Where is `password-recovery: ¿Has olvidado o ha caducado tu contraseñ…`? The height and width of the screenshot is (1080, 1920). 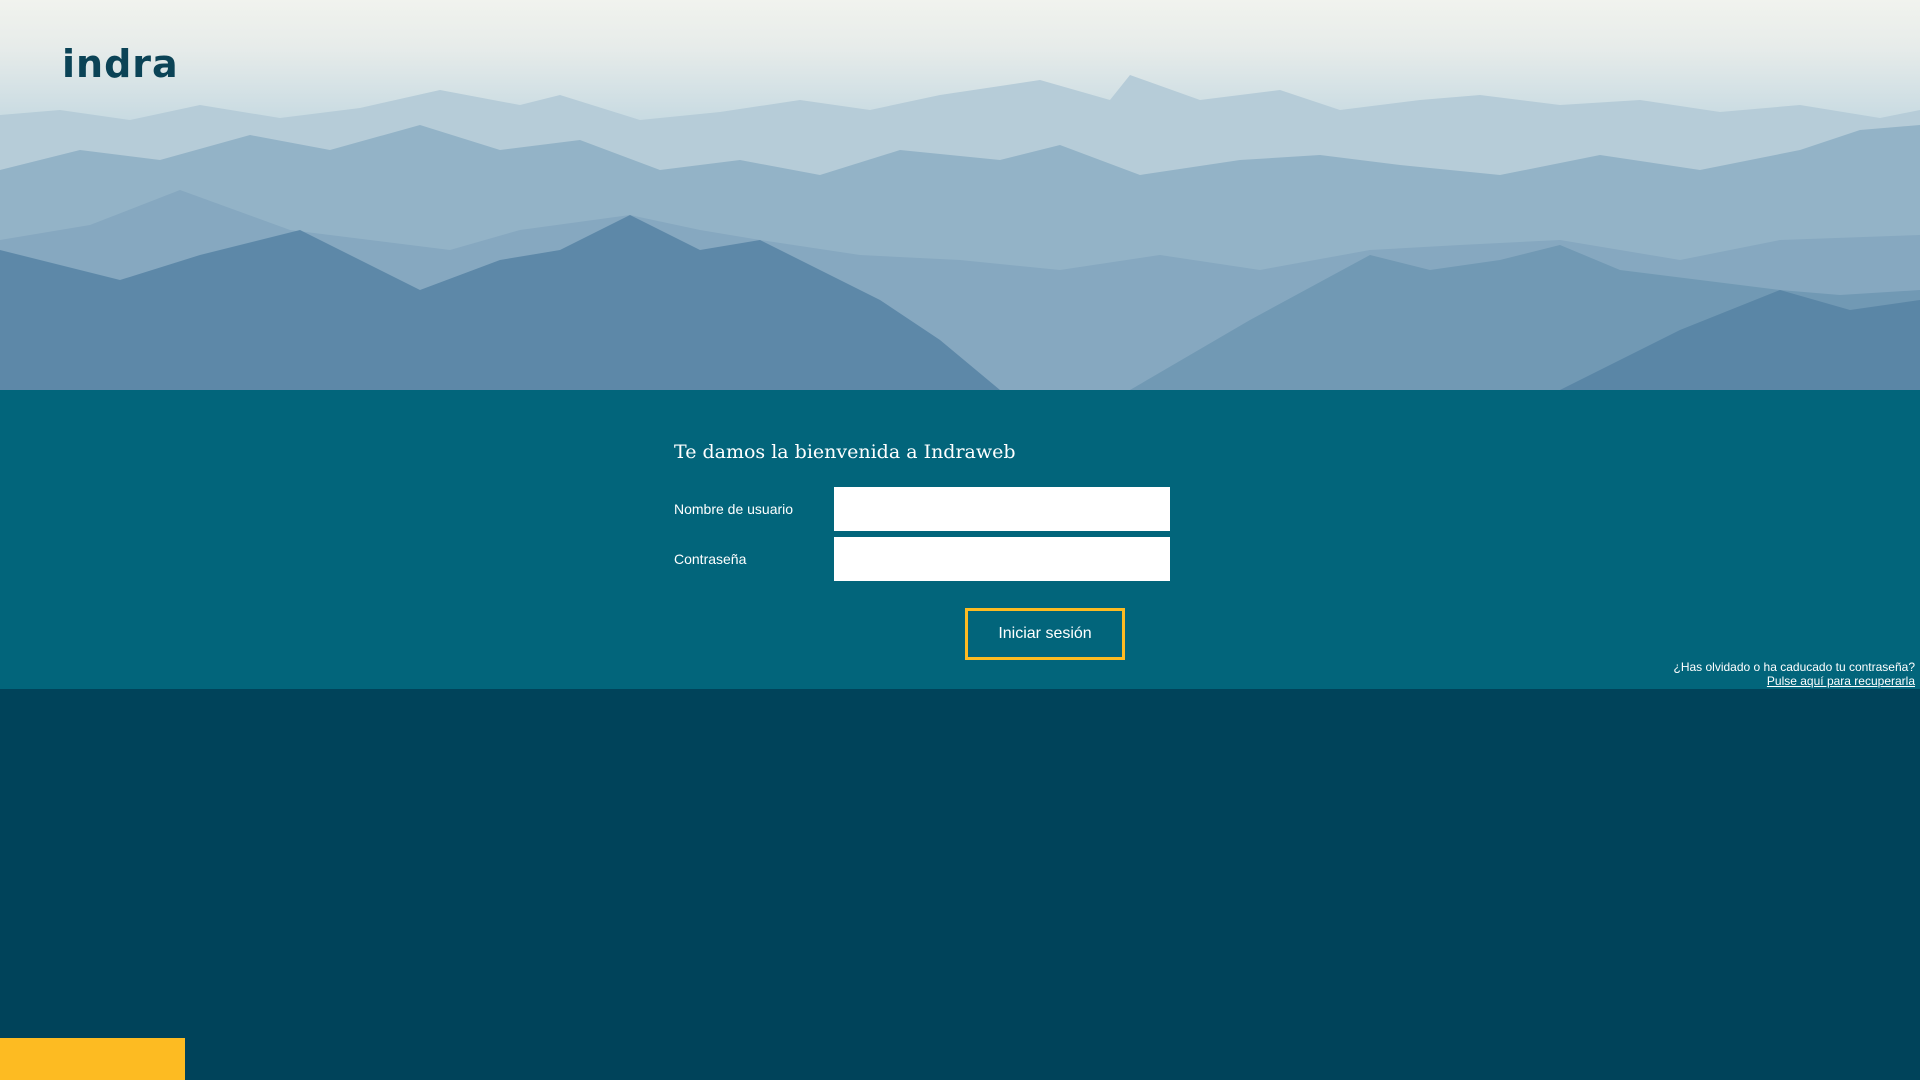
password-recovery: ¿Has olvidado o ha caducado tu contraseñ… is located at coordinates (1795, 674).